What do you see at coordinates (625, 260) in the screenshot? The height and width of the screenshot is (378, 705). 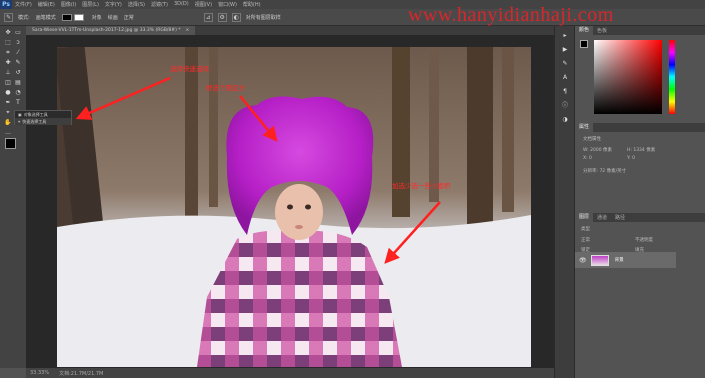 I see `layer-row-background: 👁 背景` at bounding box center [625, 260].